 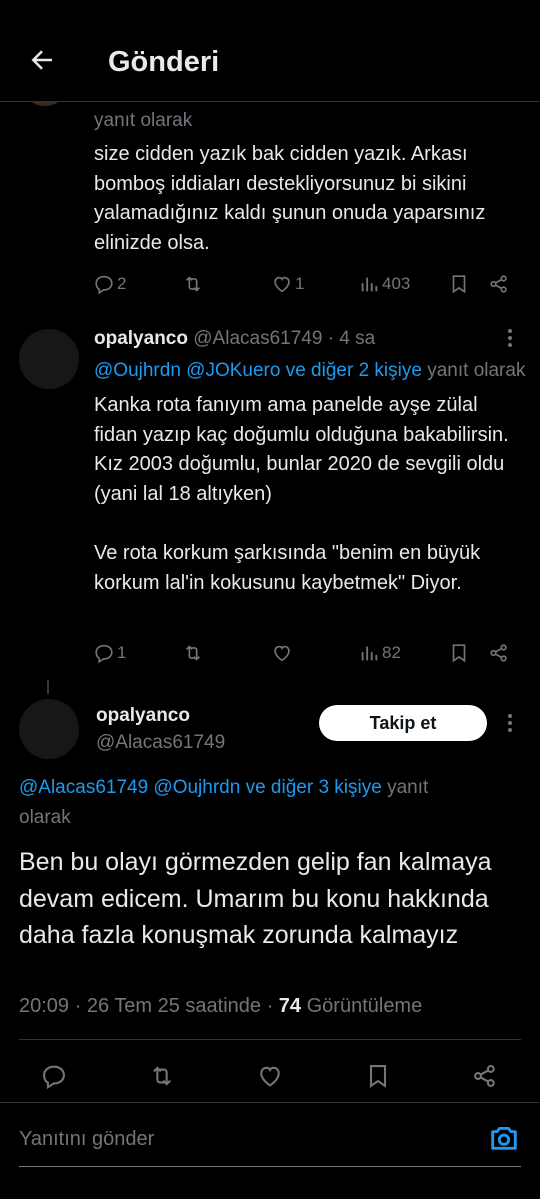 I want to click on views-label: Görüntüleme, so click(x=362, y=1006).